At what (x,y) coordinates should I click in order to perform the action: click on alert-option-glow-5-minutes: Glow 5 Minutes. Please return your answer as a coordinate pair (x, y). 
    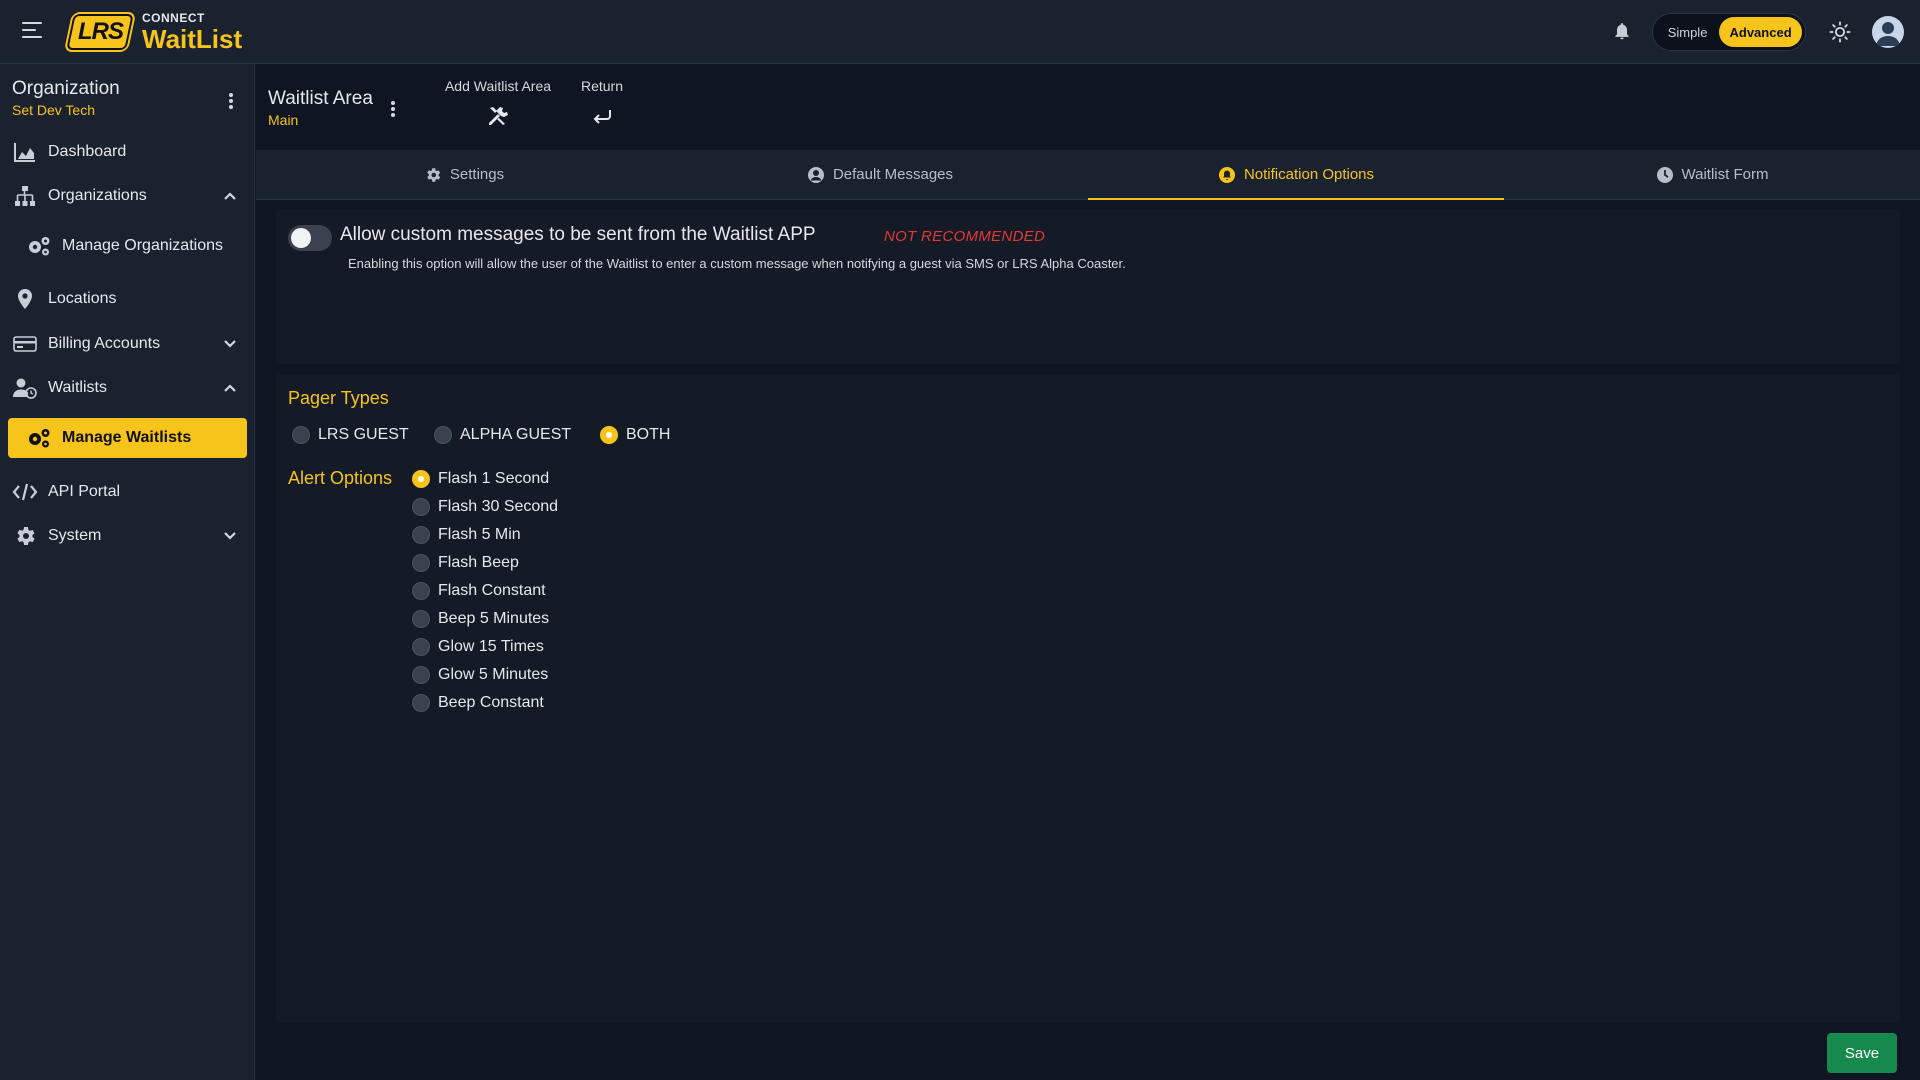
    Looking at the image, I should click on (480, 675).